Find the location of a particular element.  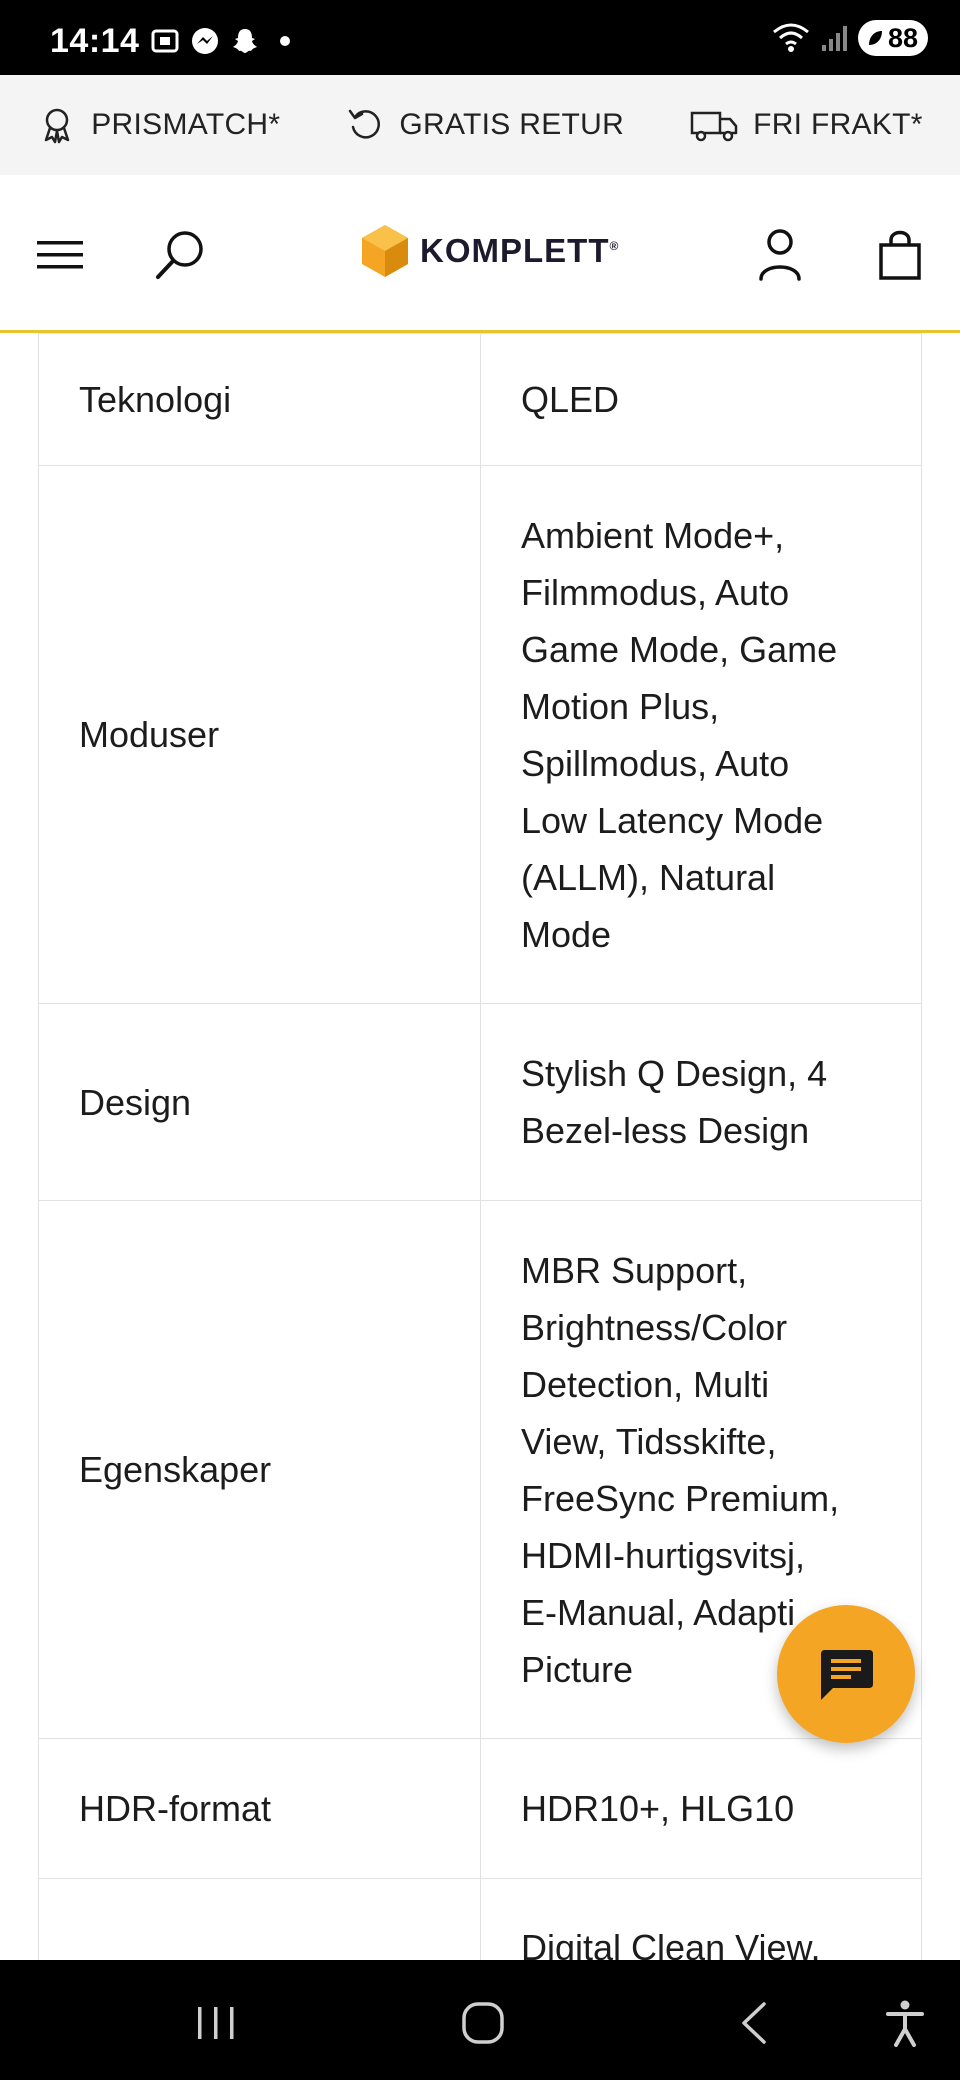

site-header: KOMPLETT® is located at coordinates (480, 254).